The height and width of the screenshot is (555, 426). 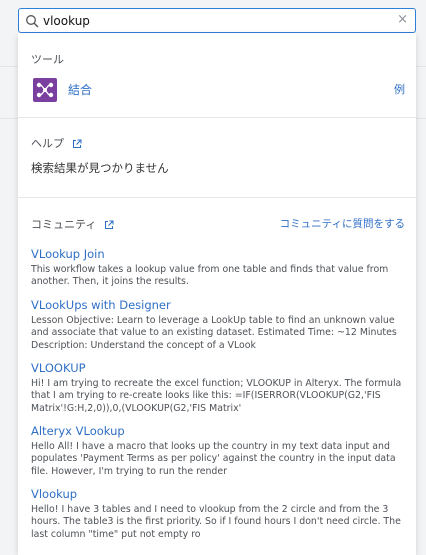 What do you see at coordinates (218, 494) in the screenshot?
I see `community-result-title: Vlookup` at bounding box center [218, 494].